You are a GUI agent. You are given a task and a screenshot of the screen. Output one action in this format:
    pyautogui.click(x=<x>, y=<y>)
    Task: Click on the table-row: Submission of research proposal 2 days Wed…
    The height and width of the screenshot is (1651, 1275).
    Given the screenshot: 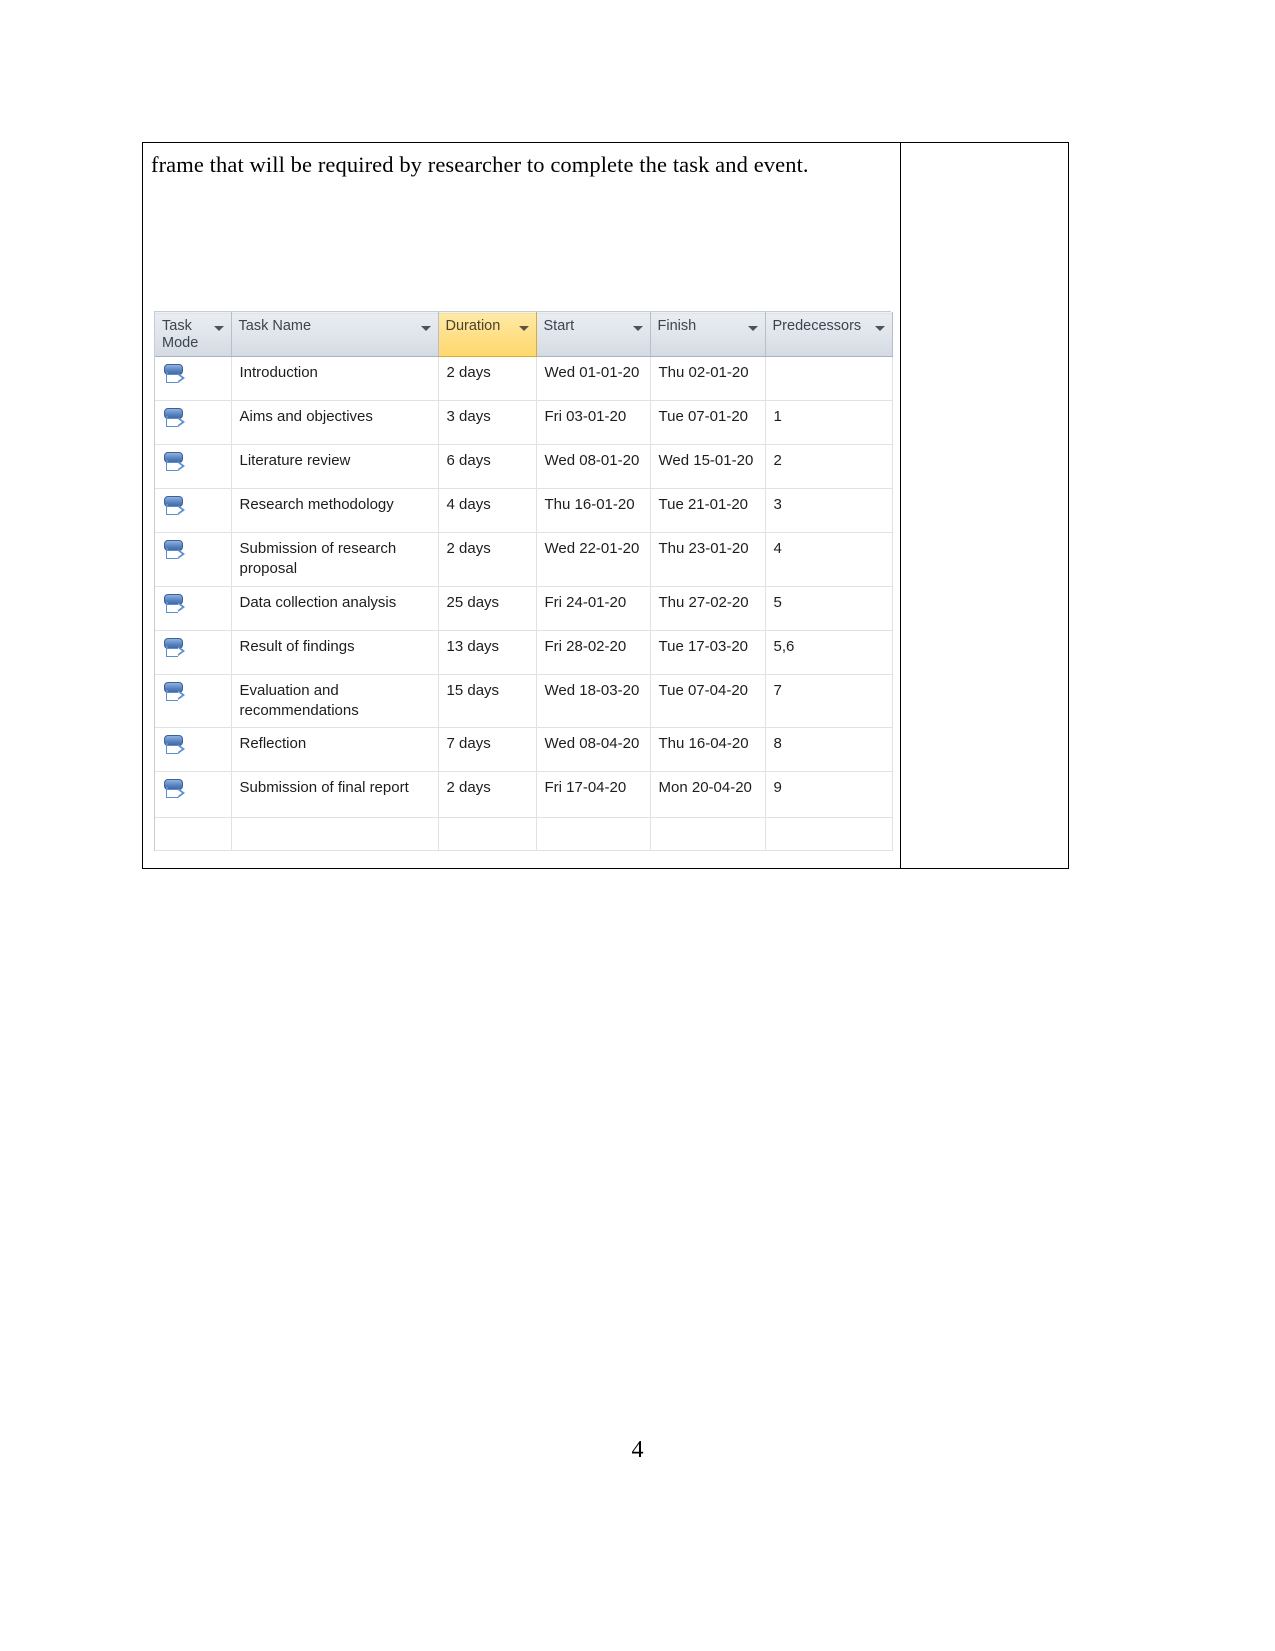 What is the action you would take?
    pyautogui.click(x=524, y=559)
    